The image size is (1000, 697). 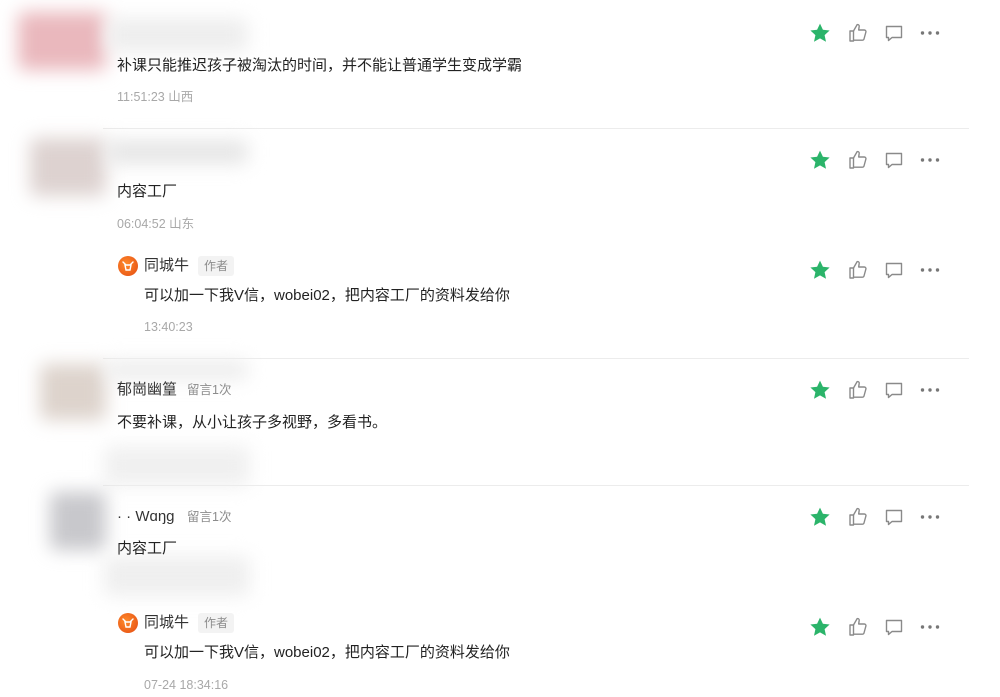 What do you see at coordinates (155, 97) in the screenshot?
I see `comment-meta: 11:51:23 山西` at bounding box center [155, 97].